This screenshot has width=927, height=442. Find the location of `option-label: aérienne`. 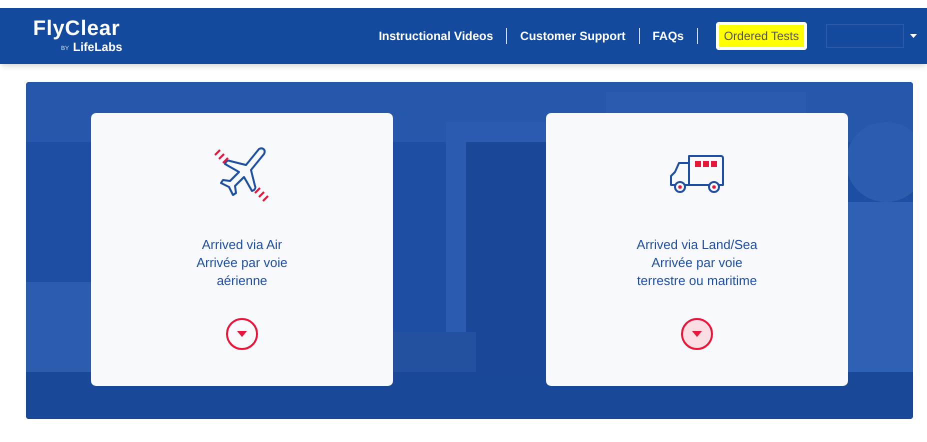

option-label: aérienne is located at coordinates (242, 281).